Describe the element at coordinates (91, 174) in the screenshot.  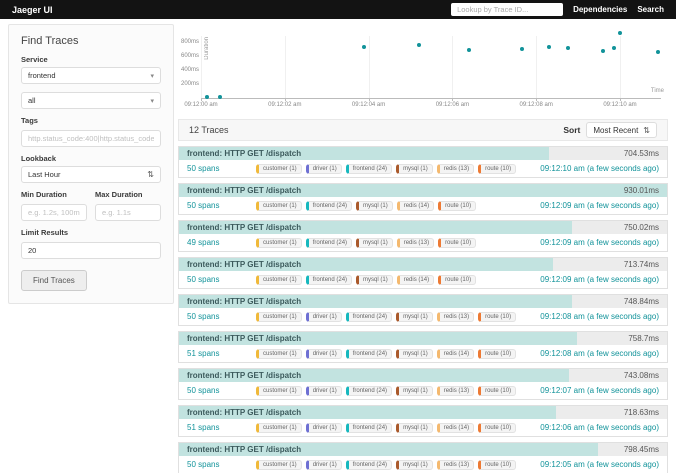
I see `lookback-select: Last Hour ⇅` at that location.